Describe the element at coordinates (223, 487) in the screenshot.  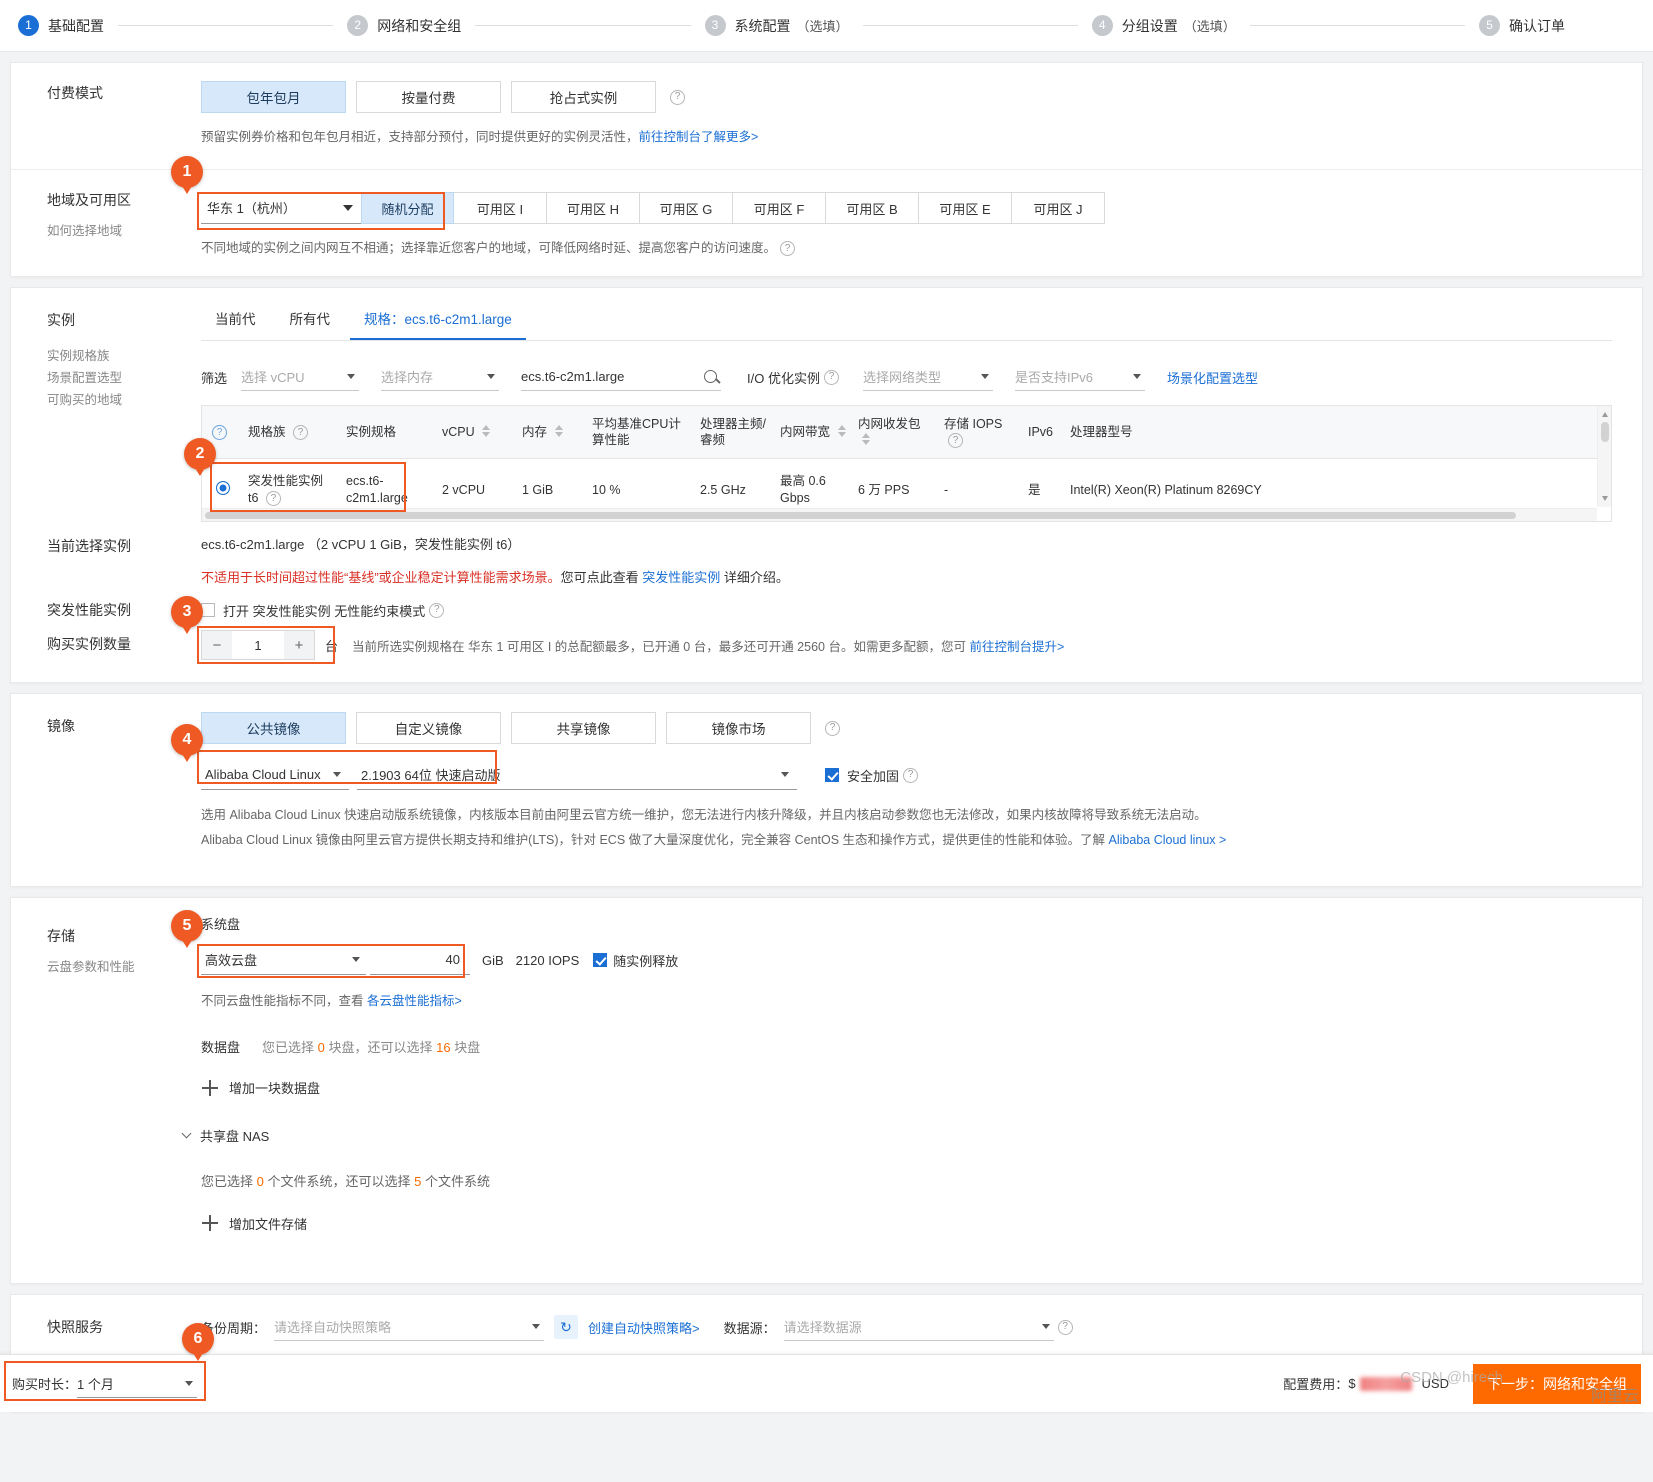
I see `instance-select-radio` at that location.